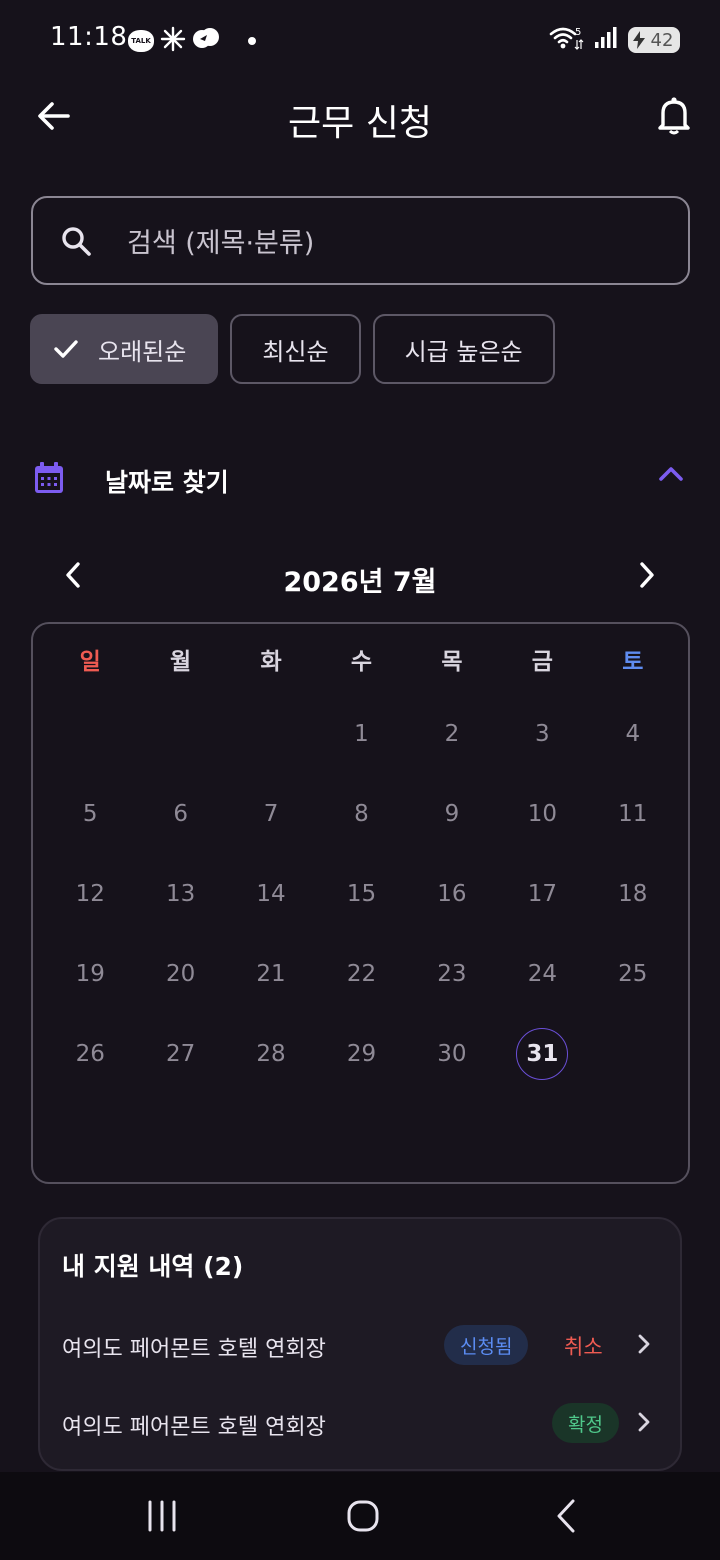 This screenshot has width=720, height=1560. I want to click on calendar-day-number: 24, so click(542, 974).